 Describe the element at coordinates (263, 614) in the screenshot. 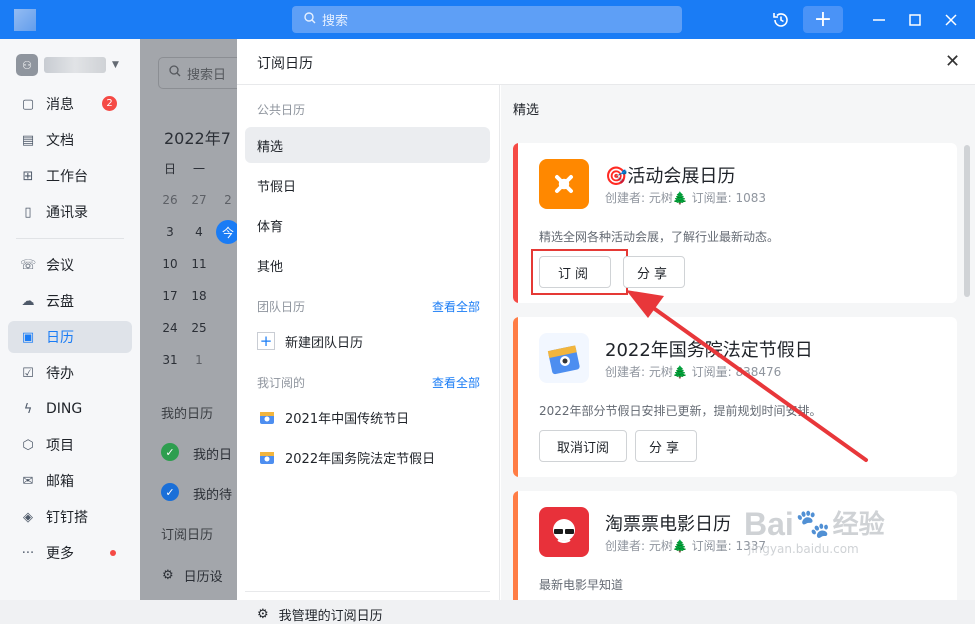

I see `gear-icon: ⚙` at that location.